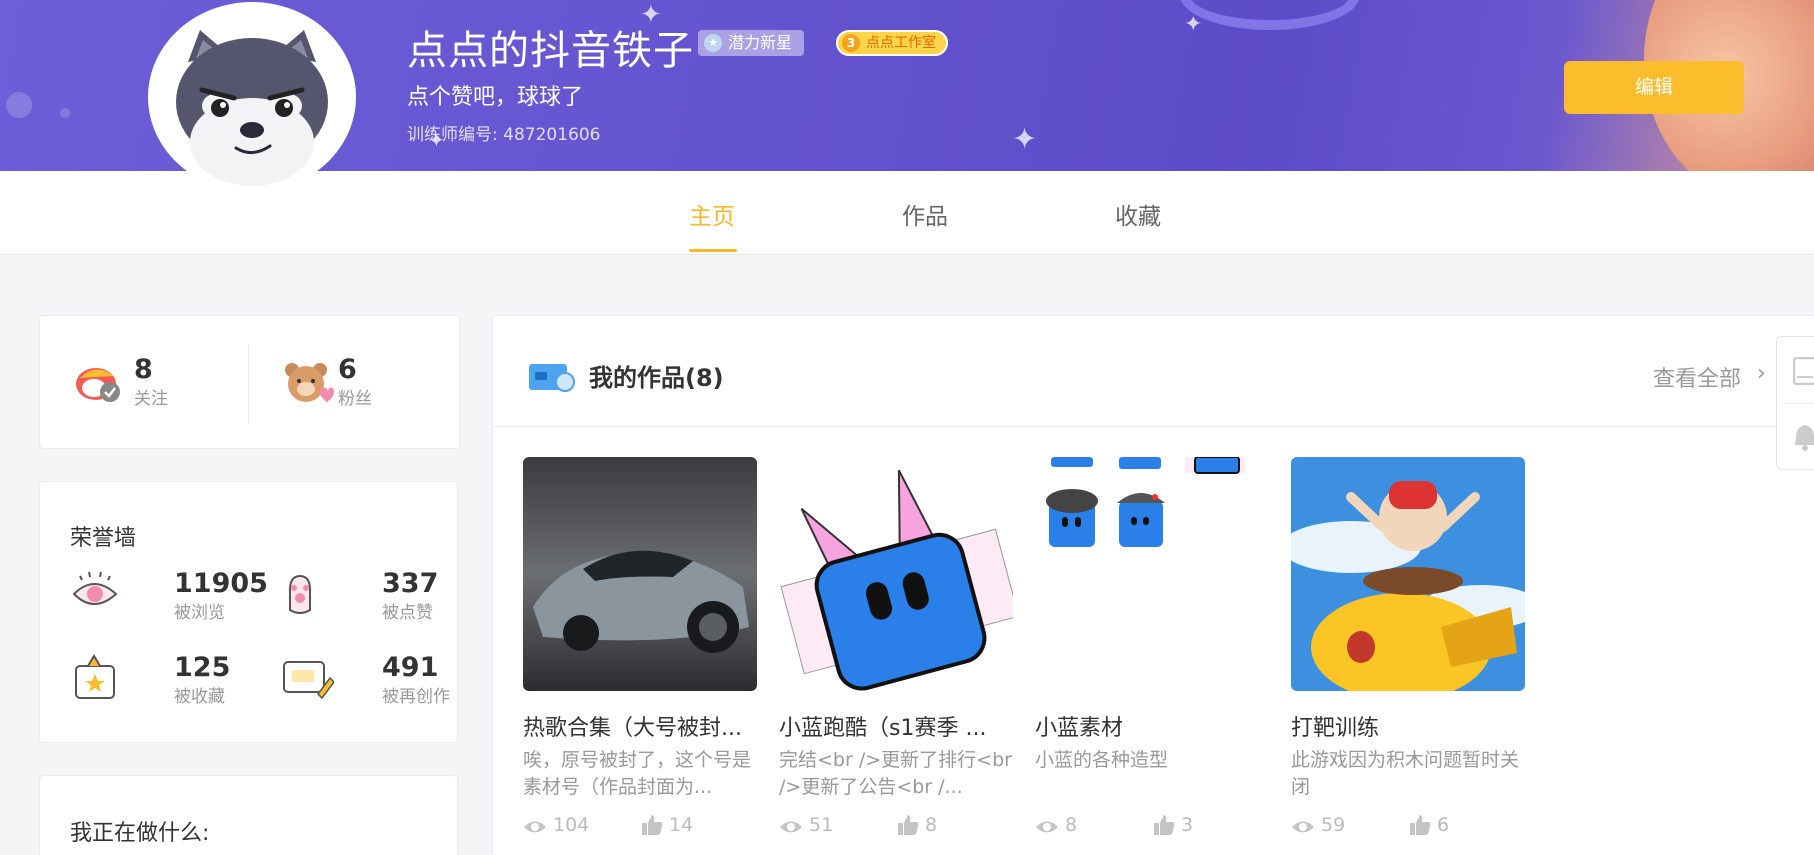 This screenshot has width=1814, height=855. What do you see at coordinates (1654, 87) in the screenshot?
I see `edit-button: 编辑` at bounding box center [1654, 87].